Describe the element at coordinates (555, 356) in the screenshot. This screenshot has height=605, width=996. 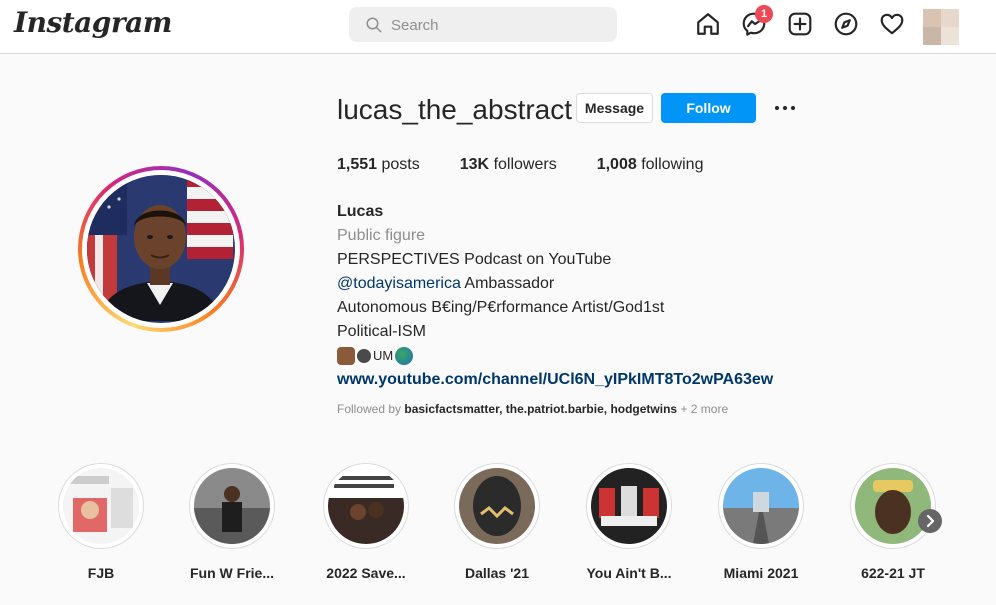
I see `bio-emoji-row: UM` at that location.